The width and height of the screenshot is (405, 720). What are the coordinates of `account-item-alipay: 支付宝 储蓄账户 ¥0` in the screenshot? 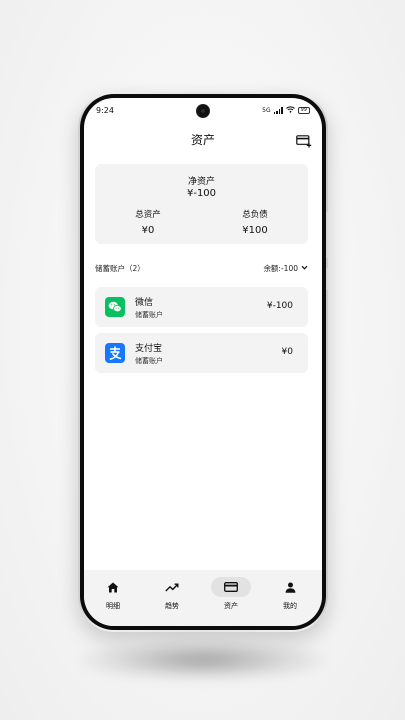 It's located at (201, 353).